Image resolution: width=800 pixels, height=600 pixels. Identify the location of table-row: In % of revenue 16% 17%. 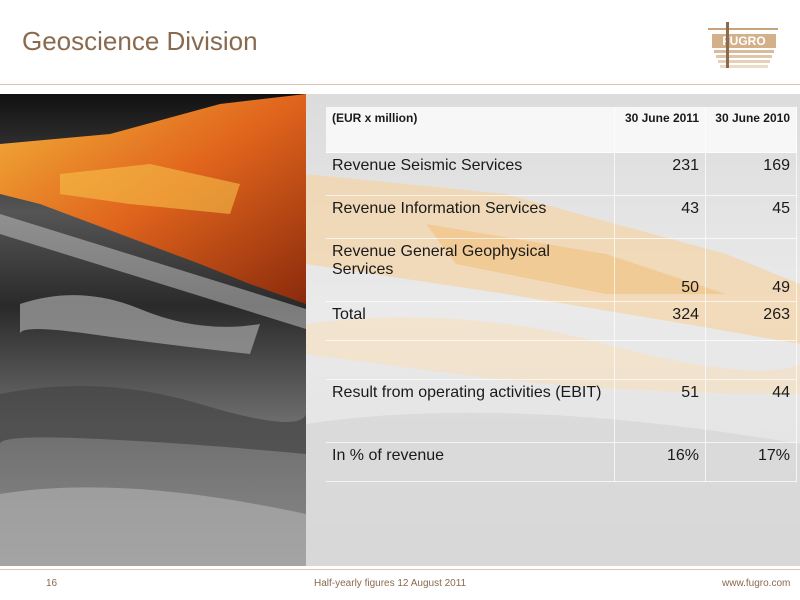
(561, 462).